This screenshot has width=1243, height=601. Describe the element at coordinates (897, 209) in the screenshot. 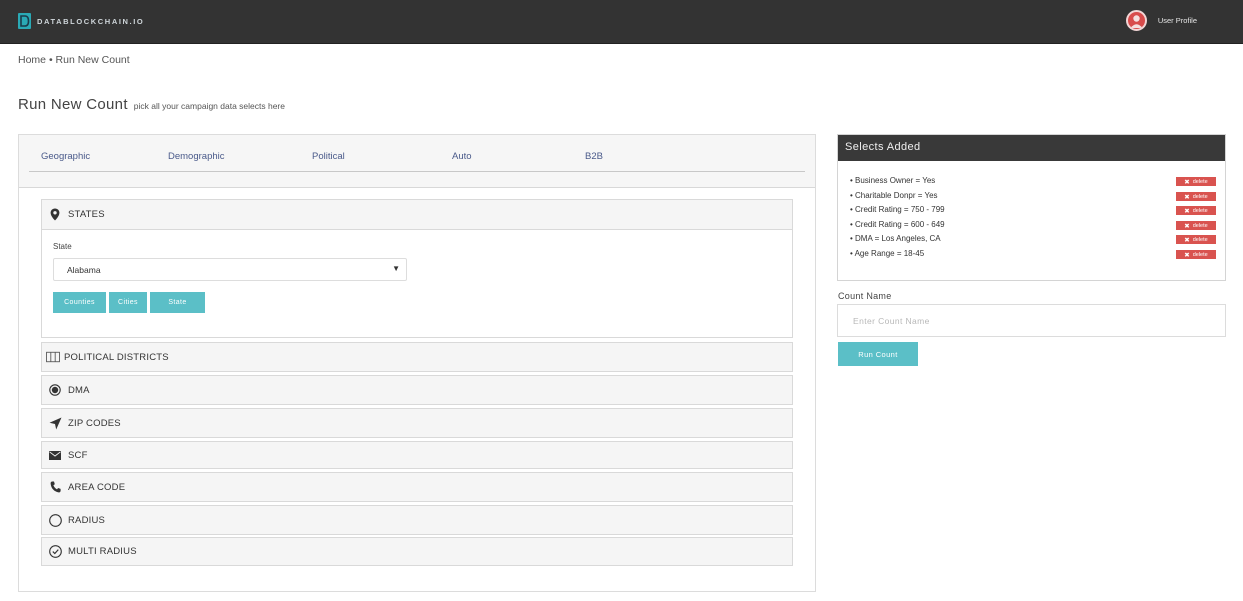

I see `select-item-text: • Credit Rating = 750 - 799` at that location.